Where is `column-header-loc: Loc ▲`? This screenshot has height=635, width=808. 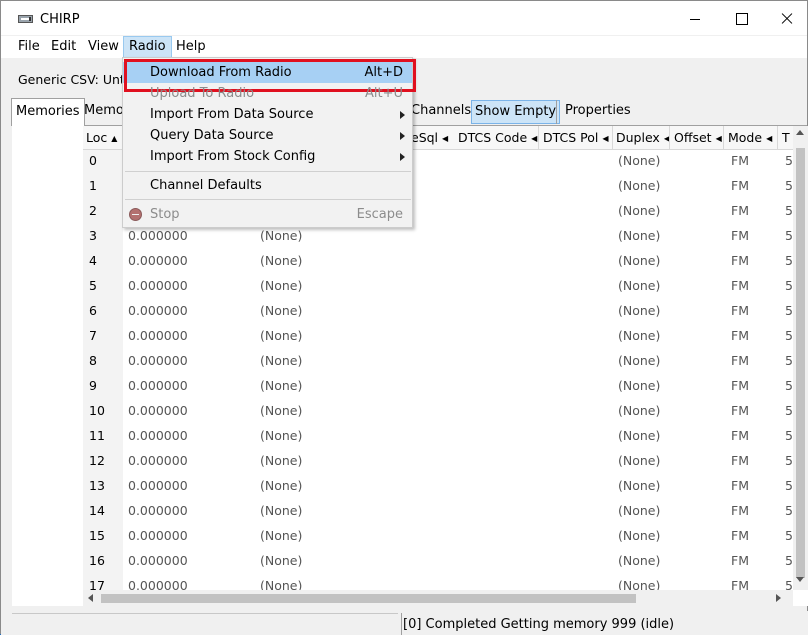
column-header-loc: Loc ▲ is located at coordinates (101, 138).